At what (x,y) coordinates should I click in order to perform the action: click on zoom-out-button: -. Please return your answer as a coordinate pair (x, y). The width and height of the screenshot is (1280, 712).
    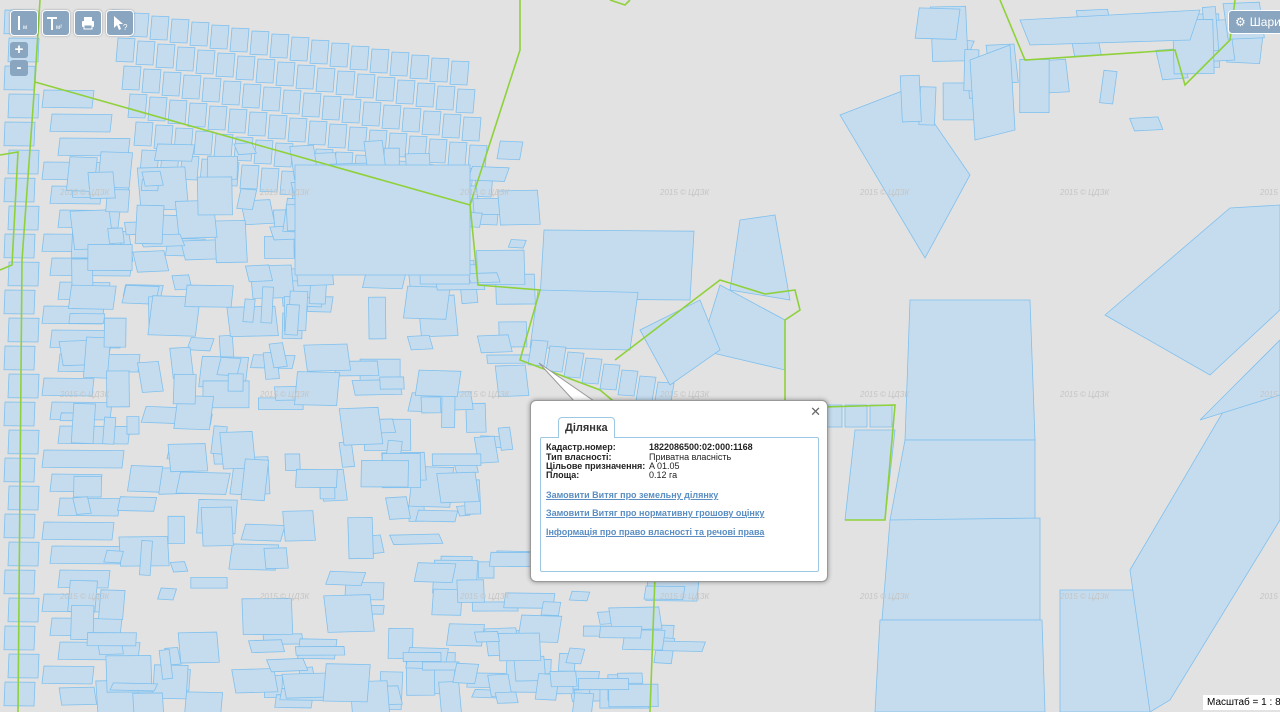
    Looking at the image, I should click on (19, 68).